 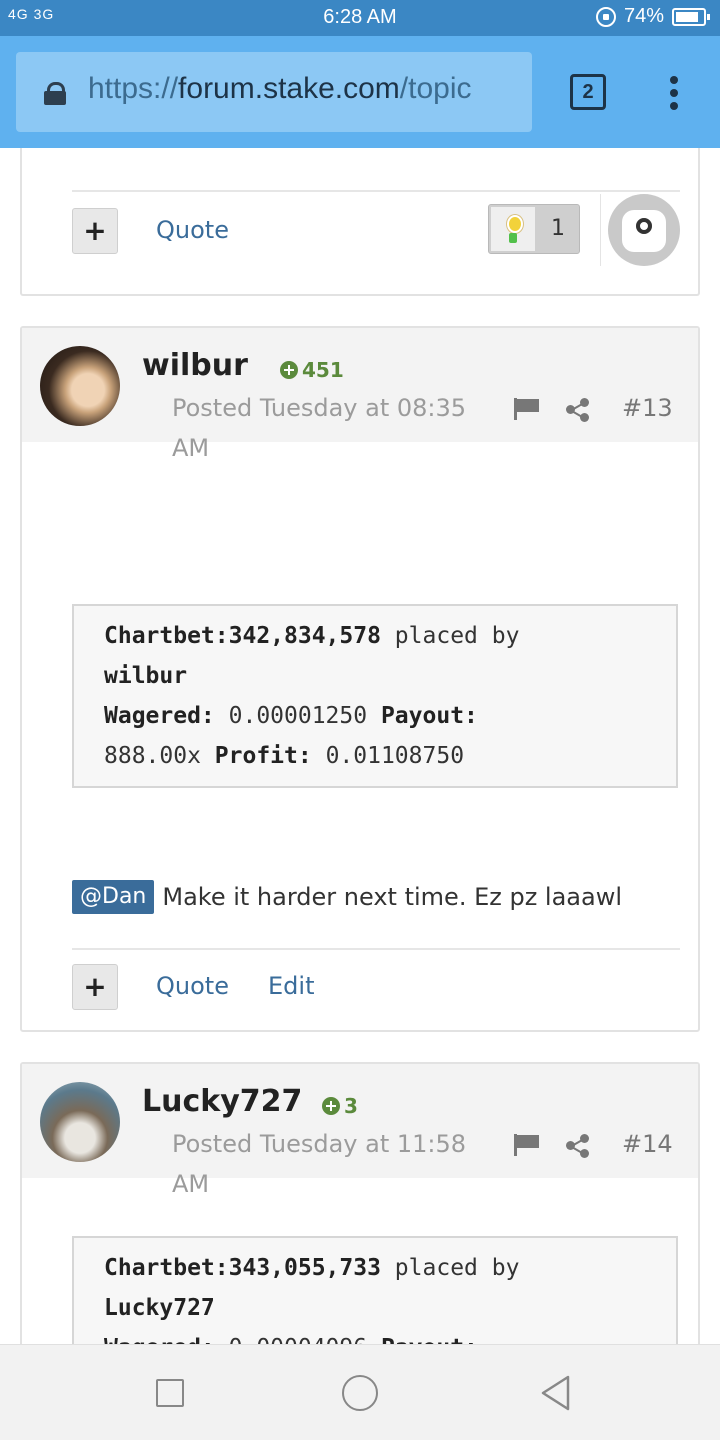 I want to click on rotation-lock-icon, so click(x=605, y=16).